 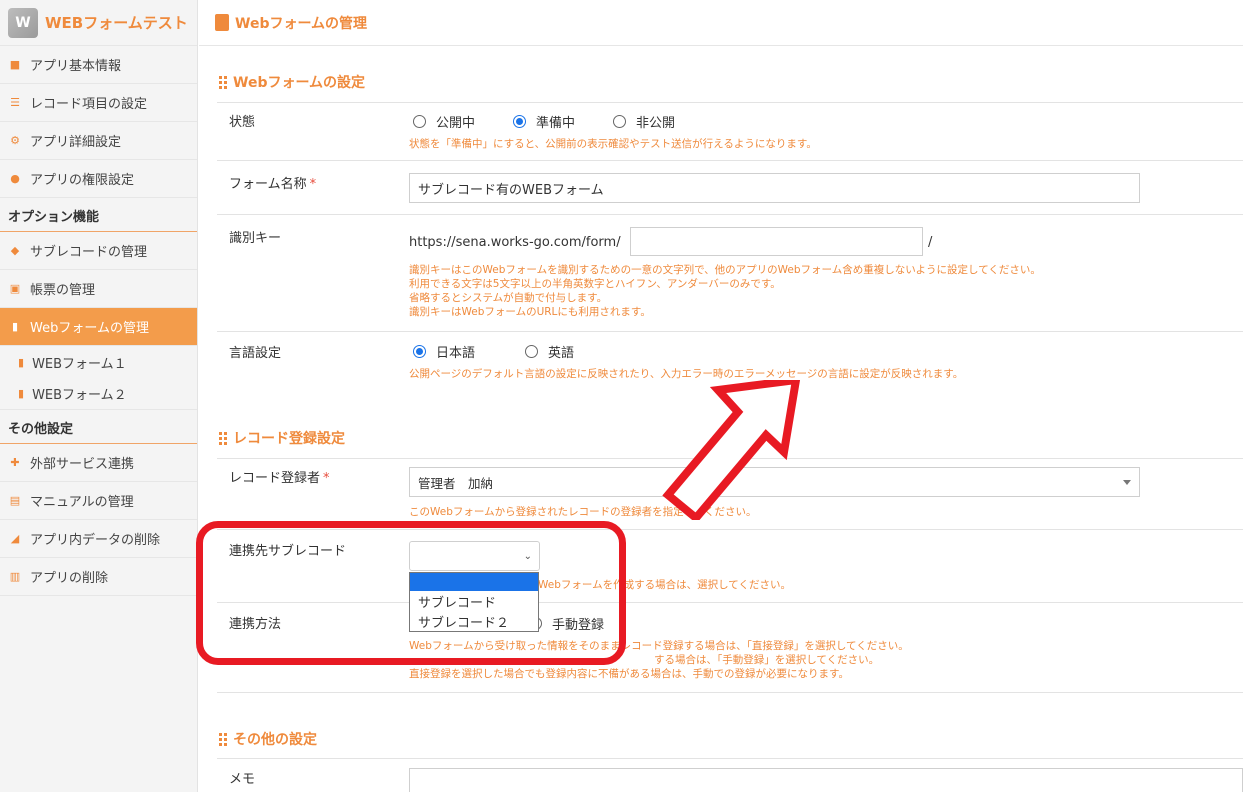 What do you see at coordinates (98, 289) in the screenshot?
I see `sidebar-item-forms-report: ▣ 帳票の管理` at bounding box center [98, 289].